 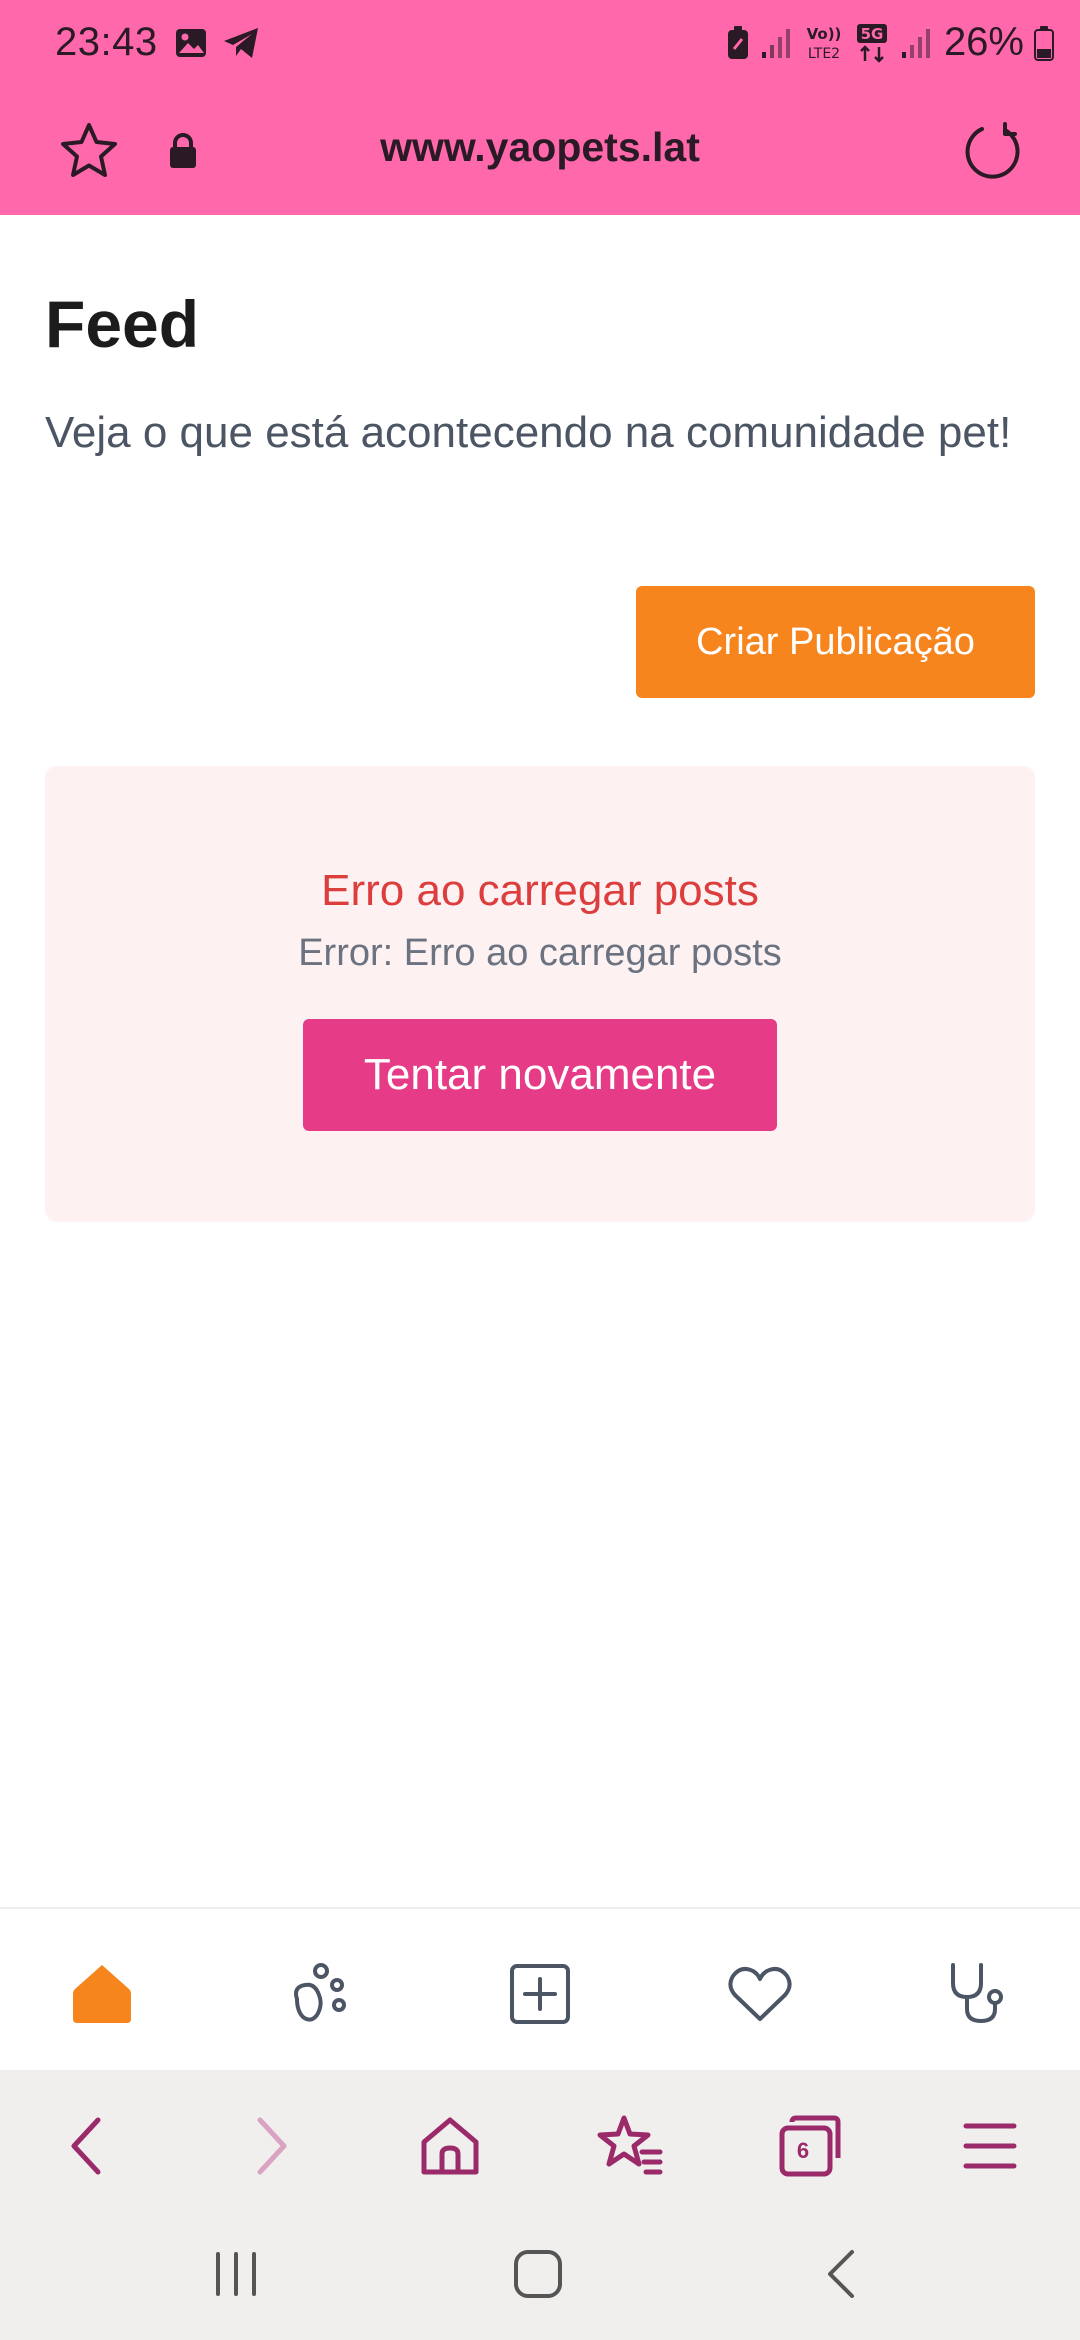 What do you see at coordinates (824, 34) in the screenshot?
I see `svg-text: Vo))` at bounding box center [824, 34].